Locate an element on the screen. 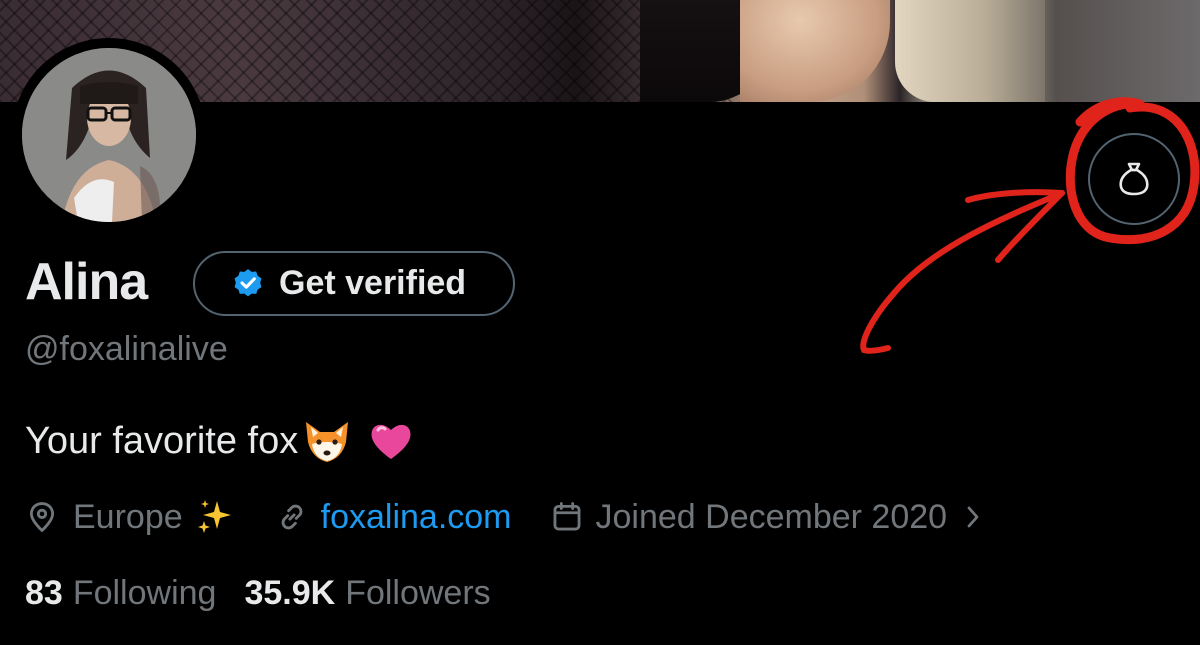 The height and width of the screenshot is (645, 1200). followers-stat: 35.9K Followers is located at coordinates (367, 593).